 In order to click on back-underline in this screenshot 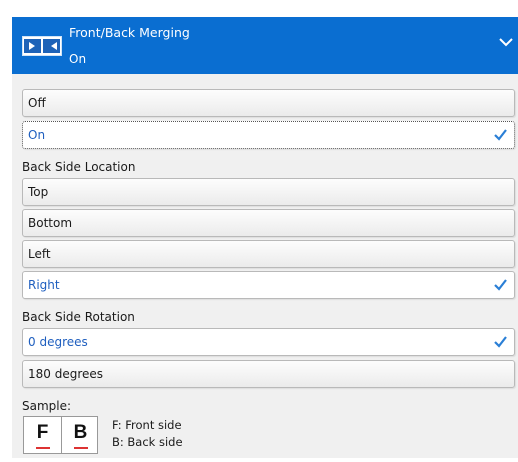, I will do `click(81, 448)`.